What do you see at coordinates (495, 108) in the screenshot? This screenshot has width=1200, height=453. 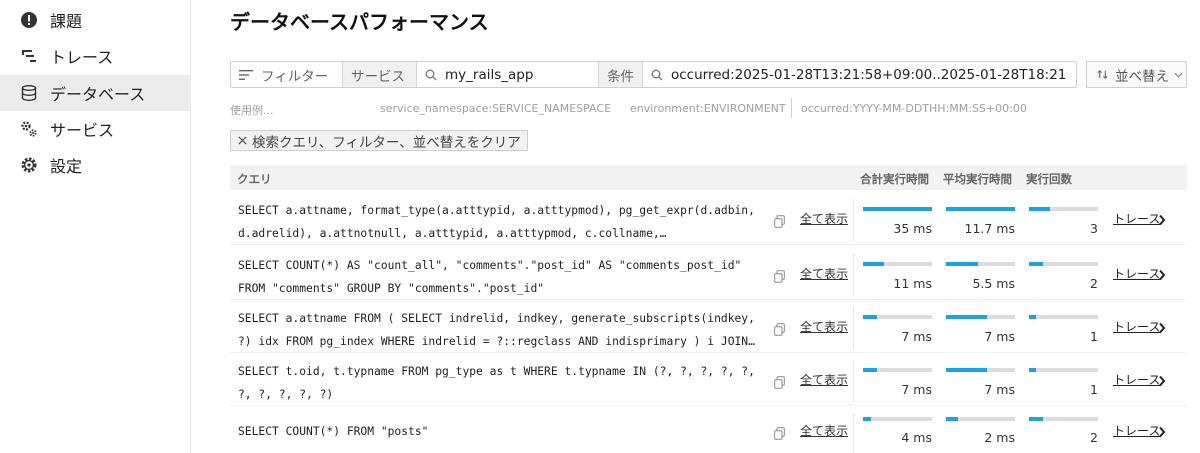 I see `example-namespace: service_namespace:SERVICE_NAMESPACE` at bounding box center [495, 108].